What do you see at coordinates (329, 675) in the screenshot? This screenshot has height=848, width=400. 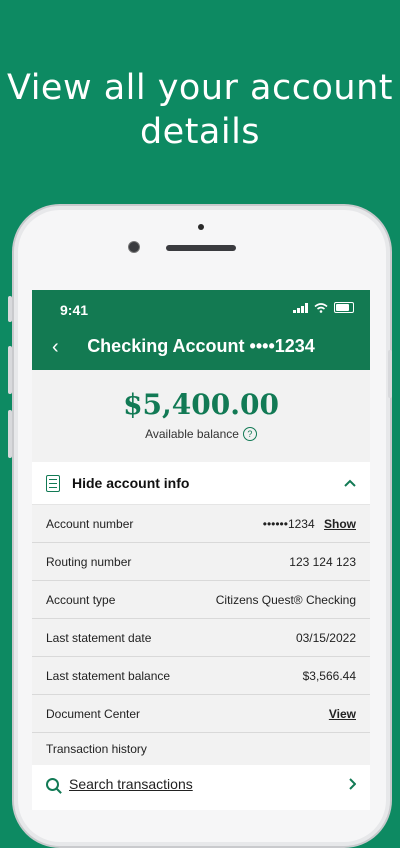 I see `last-statement-balance-value: $3,566.44` at bounding box center [329, 675].